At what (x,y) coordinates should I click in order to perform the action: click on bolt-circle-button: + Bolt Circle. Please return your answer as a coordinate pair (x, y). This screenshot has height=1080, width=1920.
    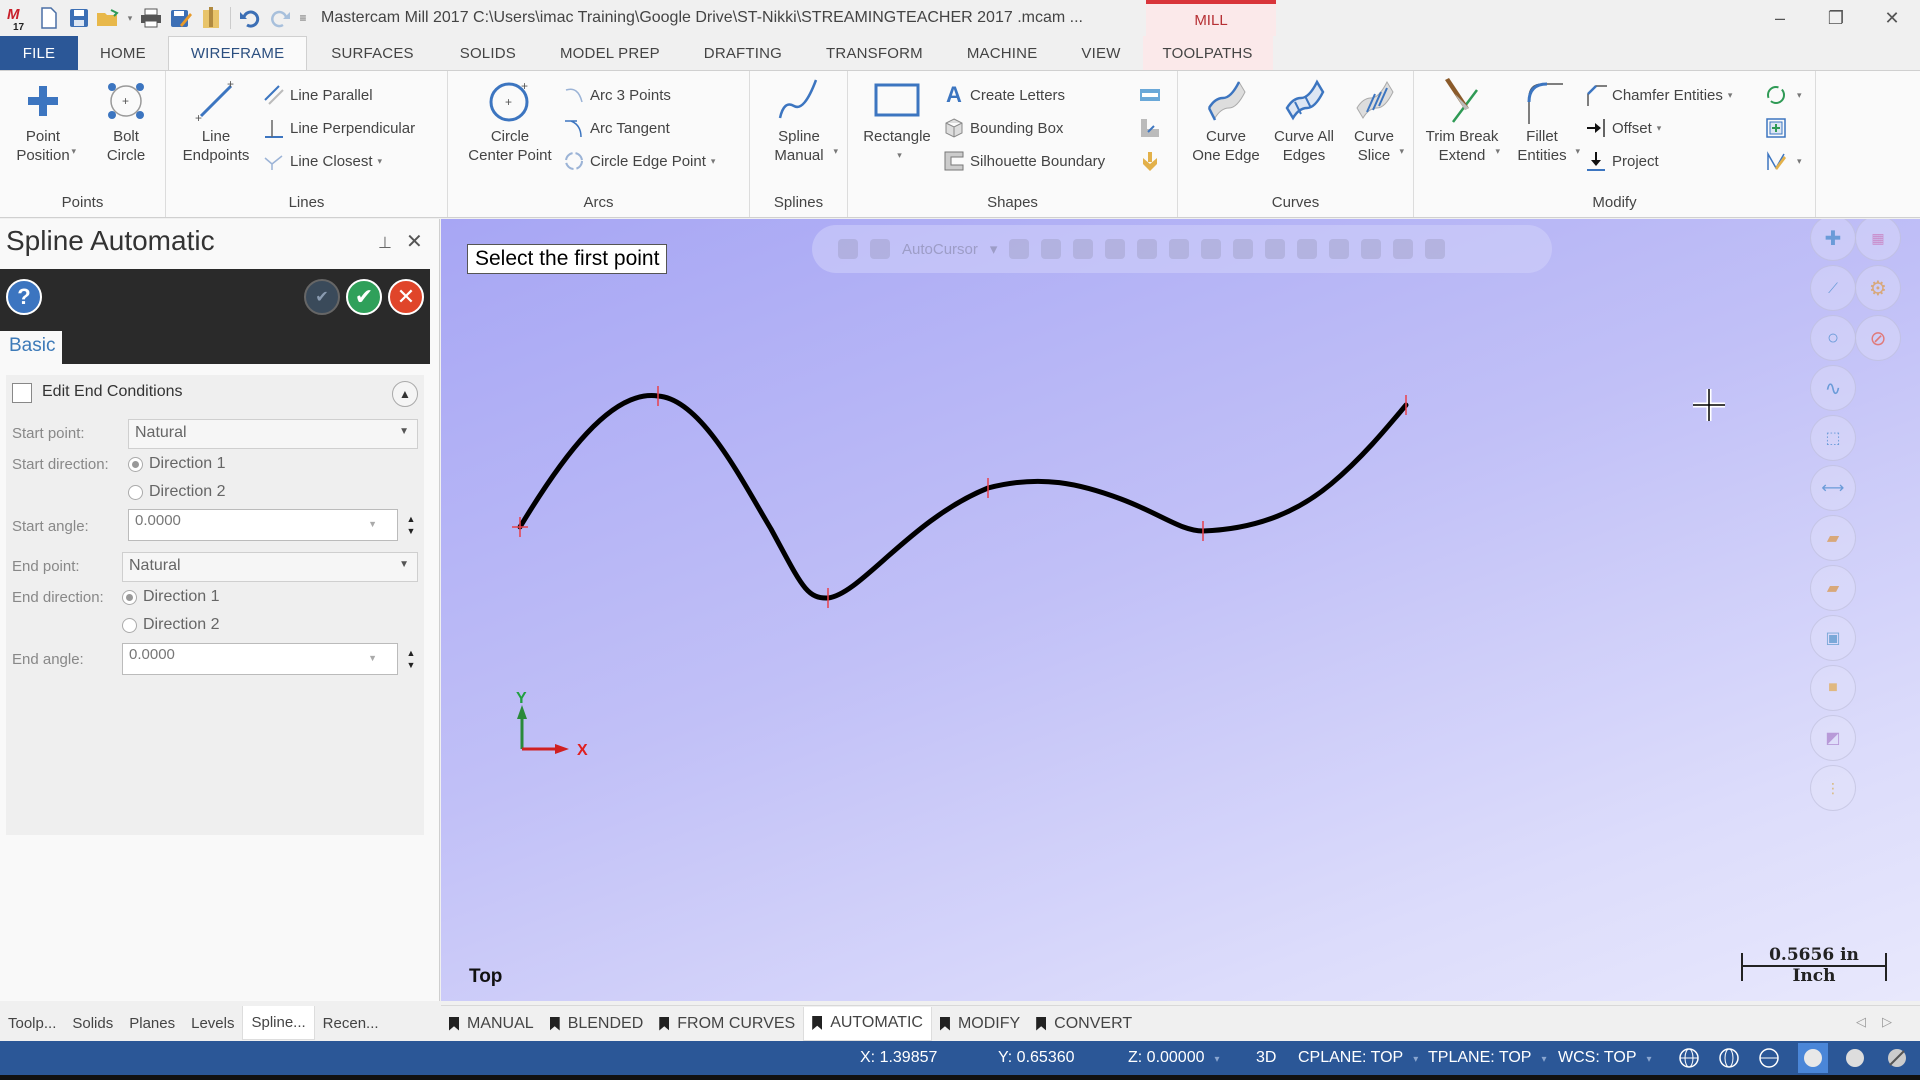
    Looking at the image, I should click on (126, 121).